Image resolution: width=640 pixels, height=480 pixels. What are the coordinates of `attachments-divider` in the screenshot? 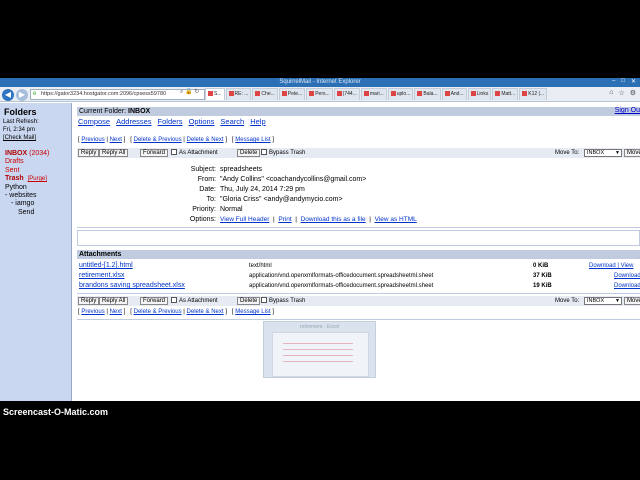 It's located at (358, 293).